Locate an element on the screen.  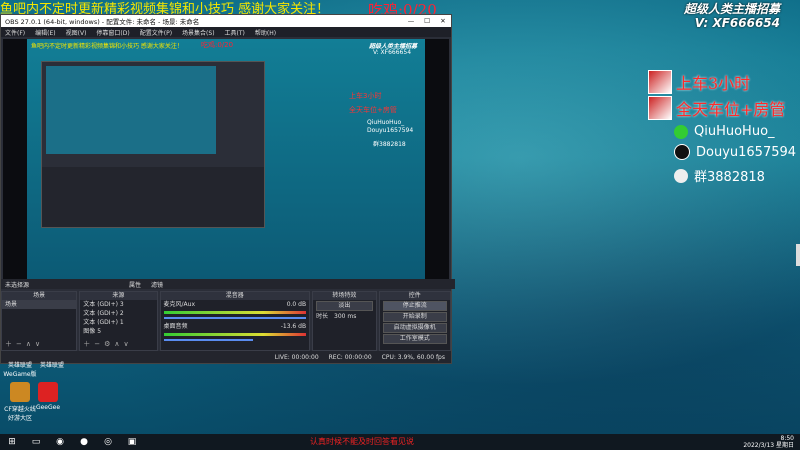
overlay-line-4: Douyu1657594 is located at coordinates (735, 152).